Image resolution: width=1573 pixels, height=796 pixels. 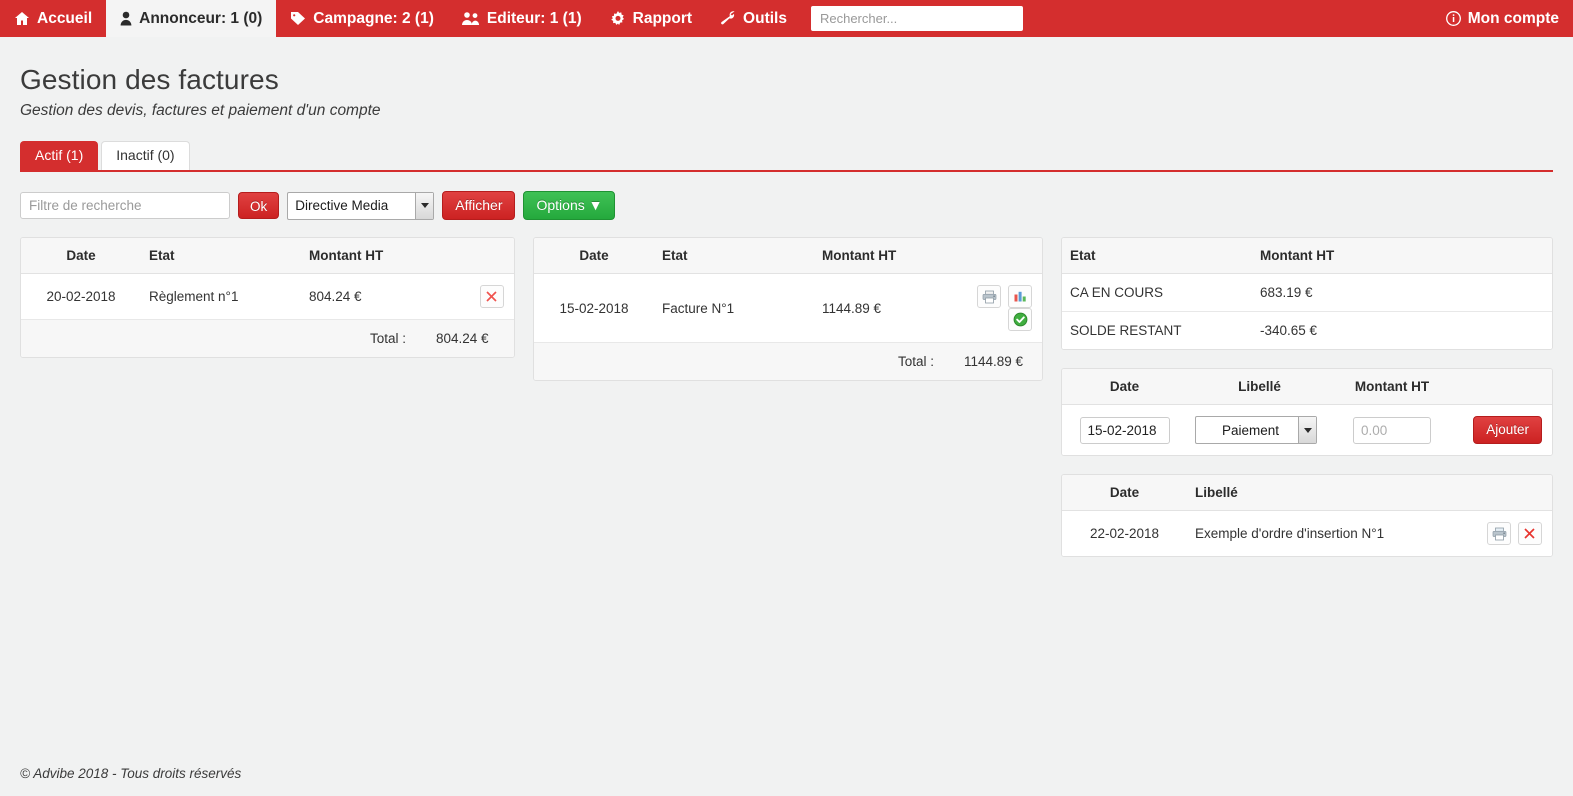 I want to click on wrench-icon, so click(x=728, y=18).